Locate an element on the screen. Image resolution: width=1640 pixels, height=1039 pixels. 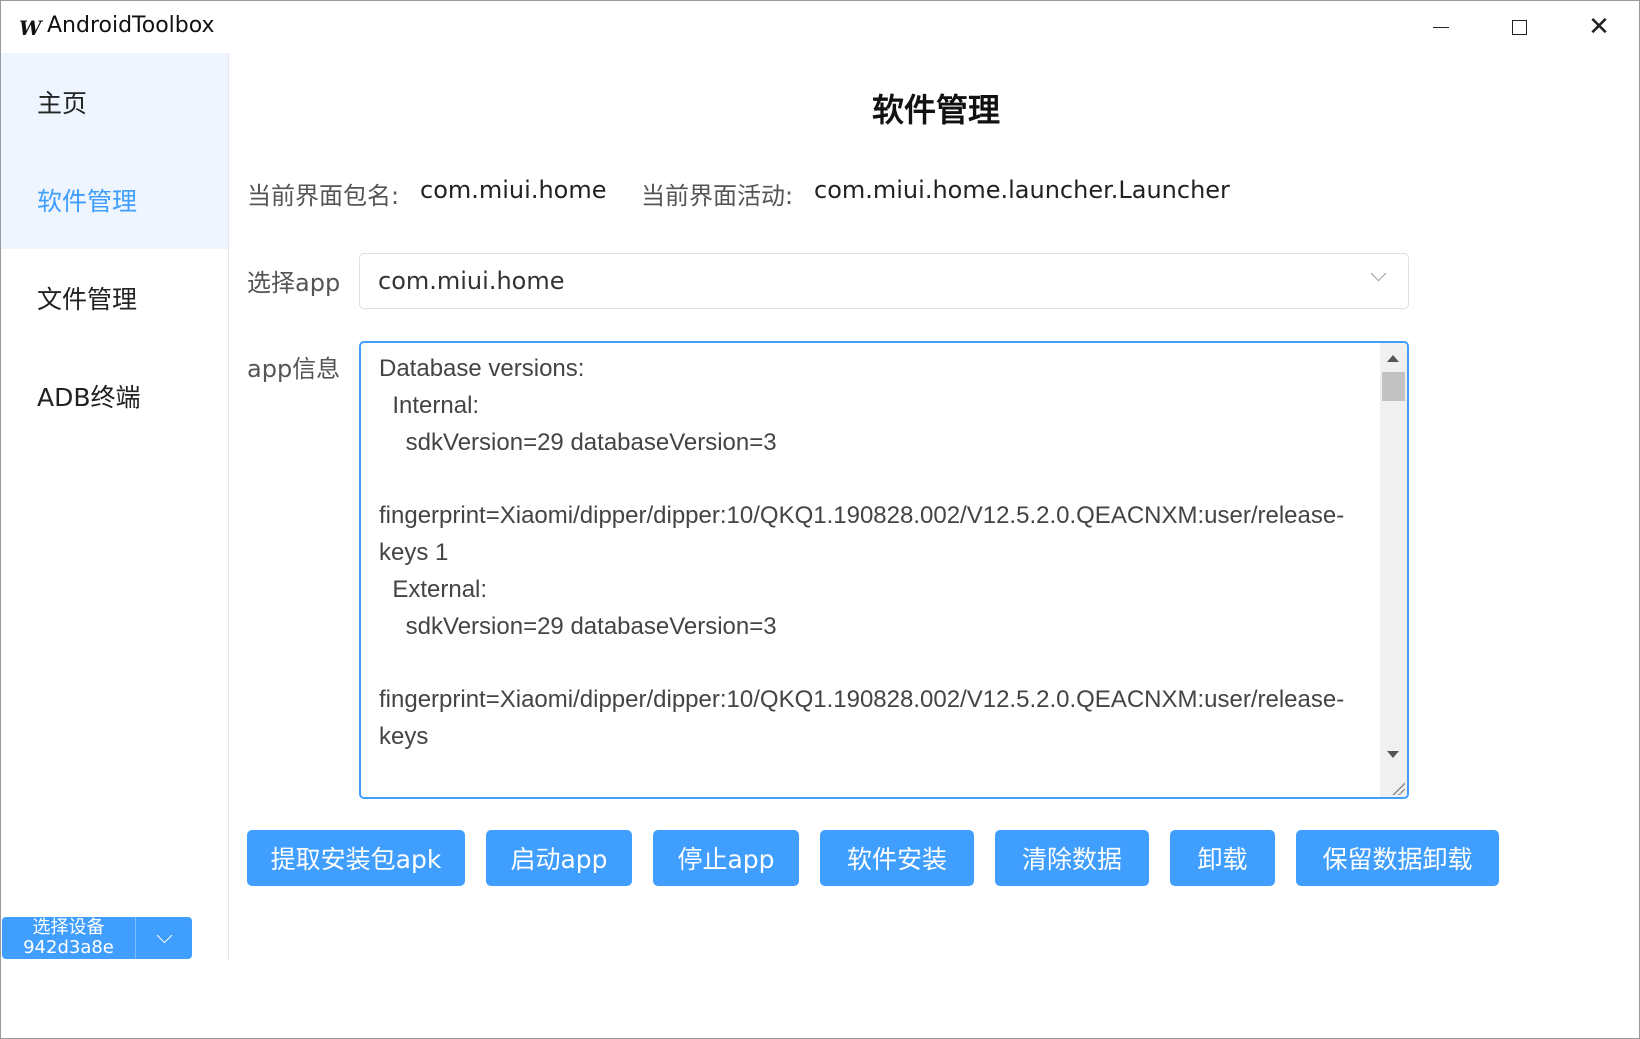
select-app-label: 选择app is located at coordinates (294, 283).